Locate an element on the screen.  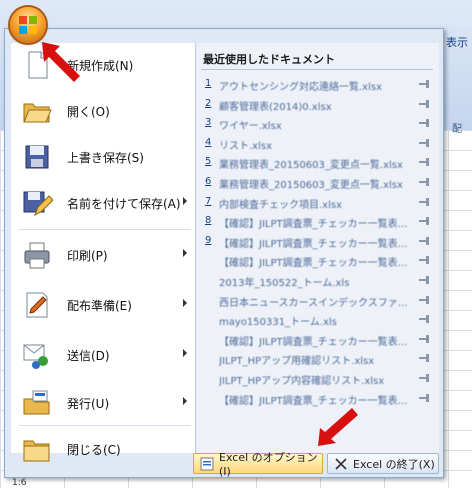
menu-item-label: 発行(U) is located at coordinates (88, 403).